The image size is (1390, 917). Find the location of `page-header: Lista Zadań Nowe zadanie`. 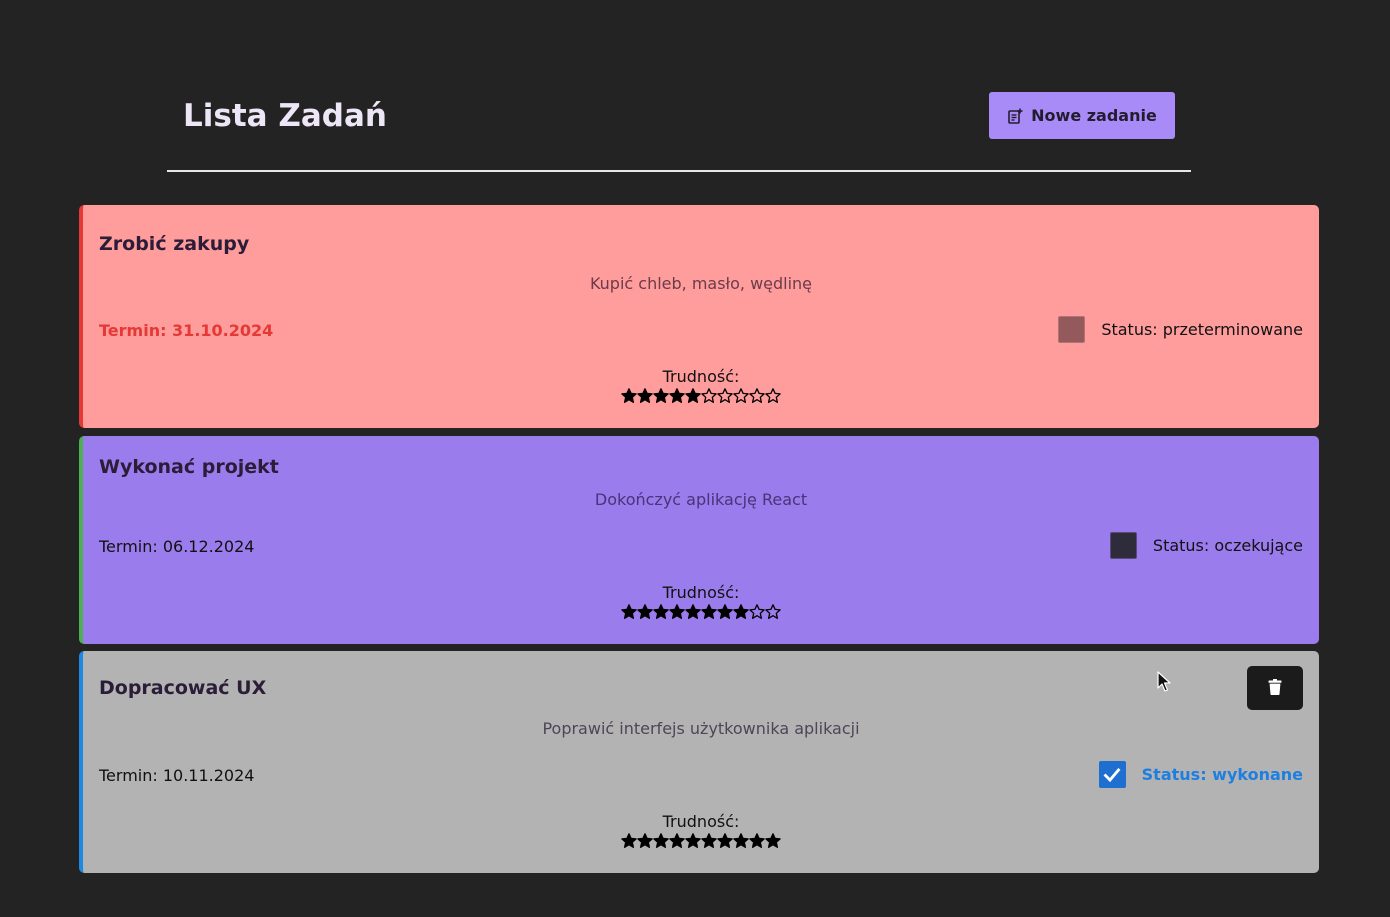

page-header: Lista Zadań Nowe zadanie is located at coordinates (679, 86).